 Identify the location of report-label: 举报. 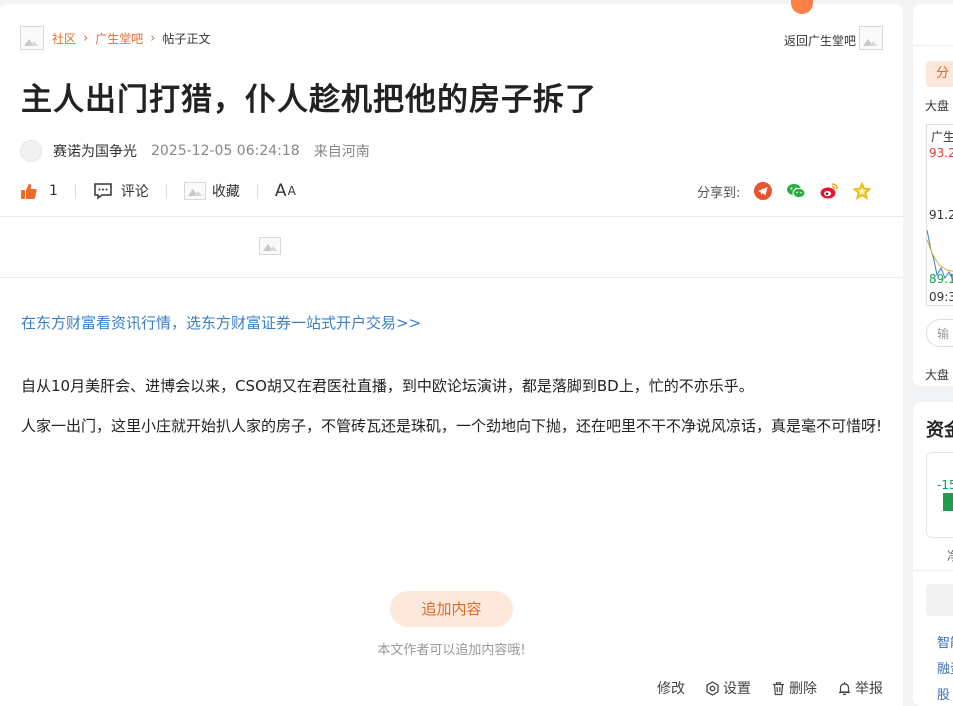
(869, 689).